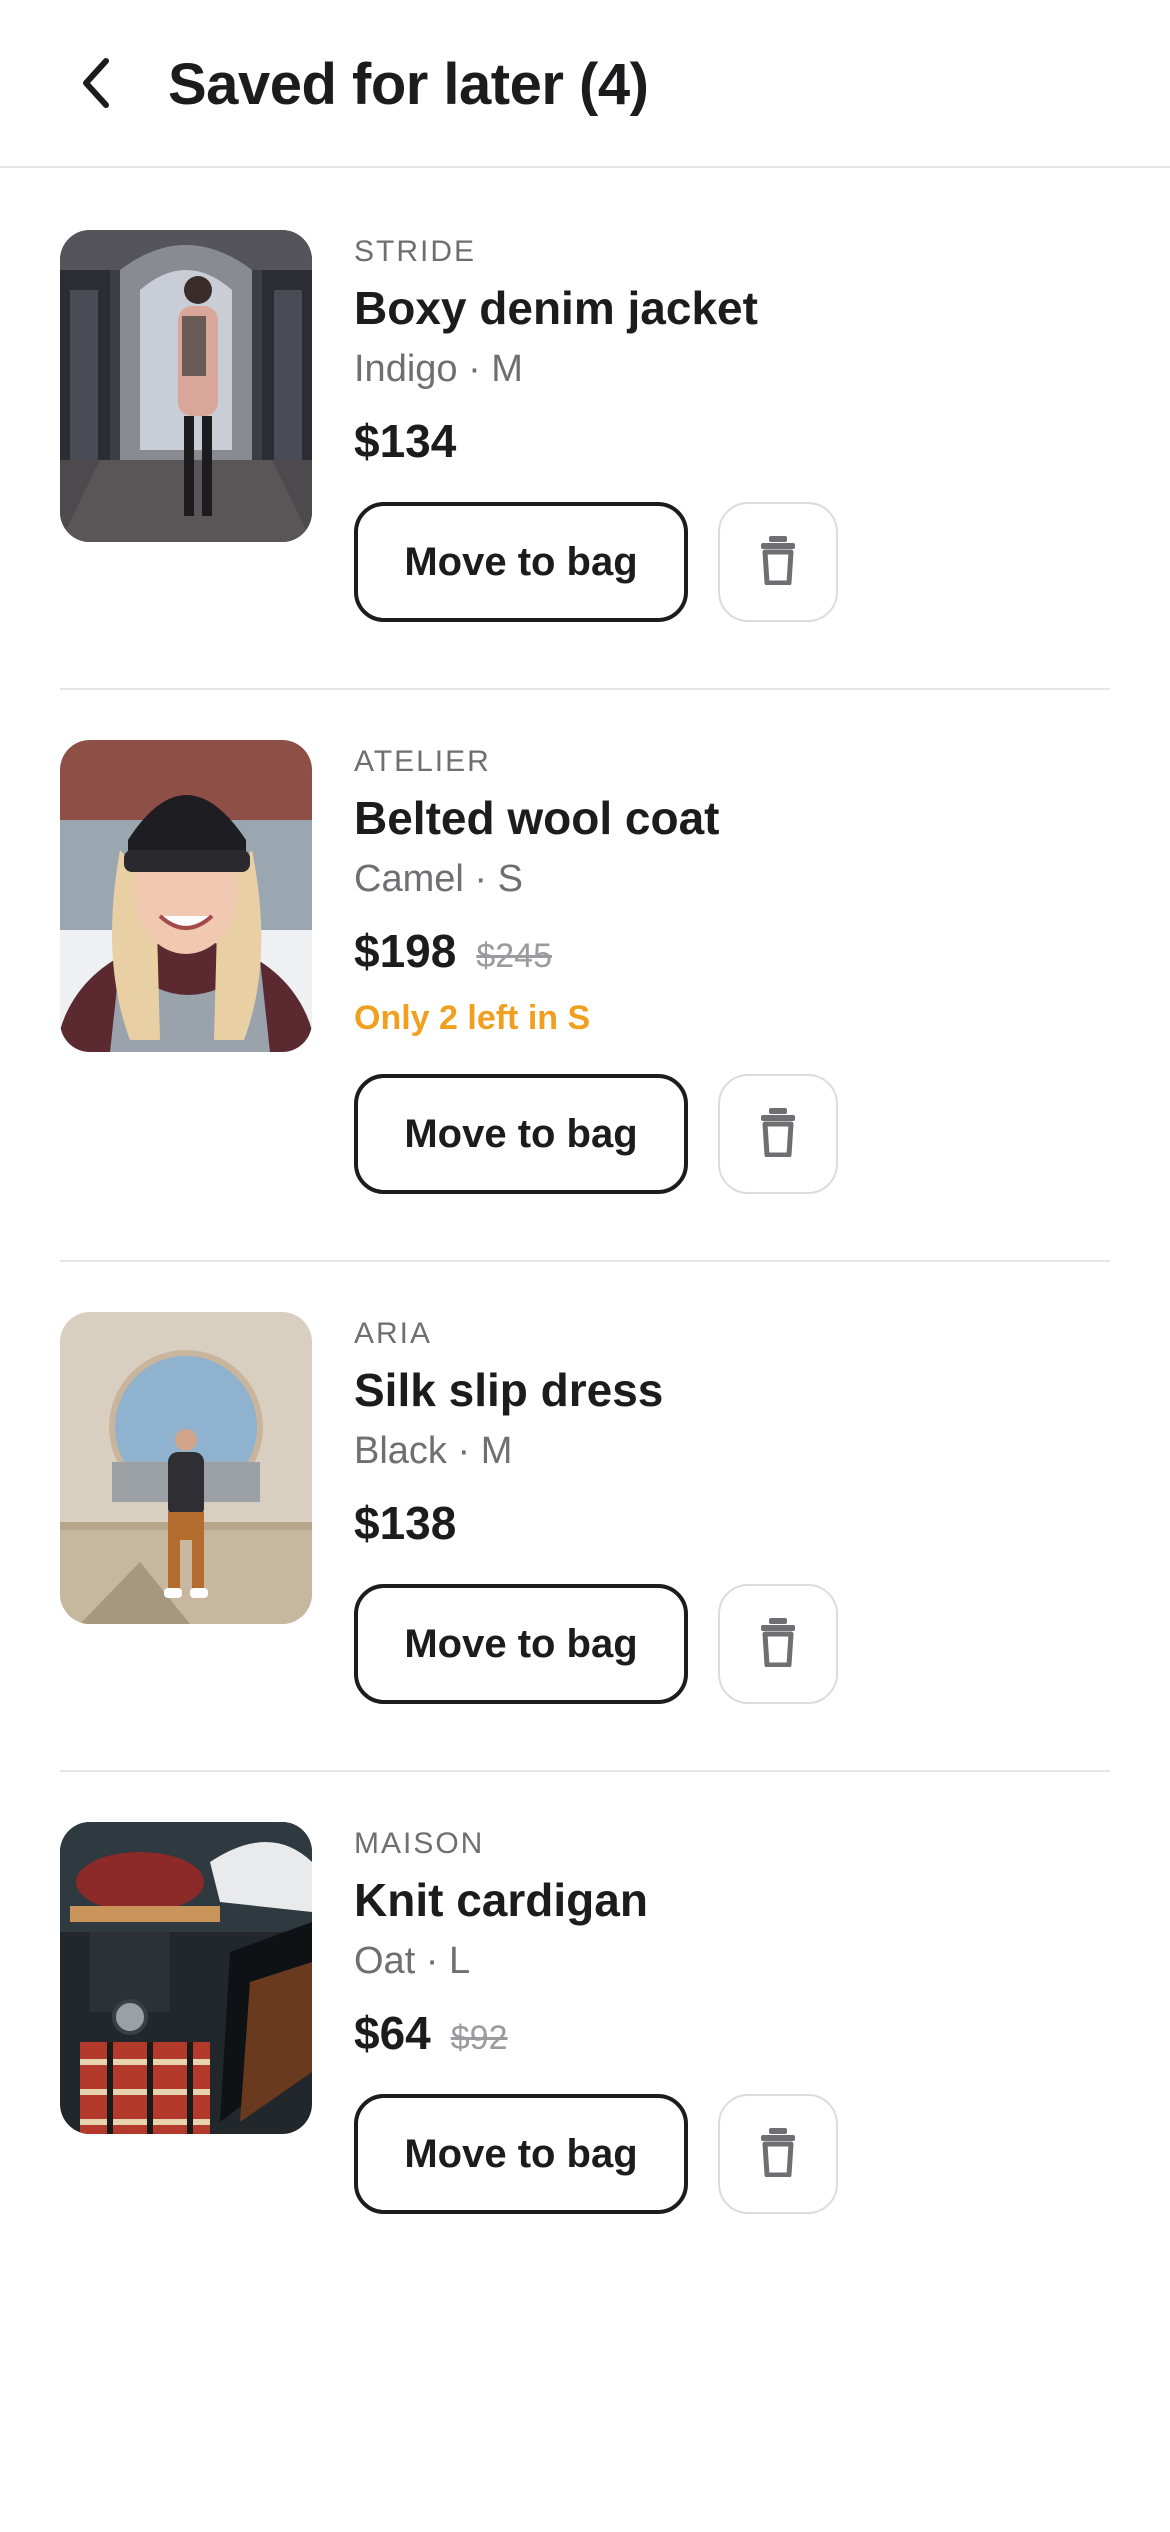 Image resolution: width=1170 pixels, height=2532 pixels. What do you see at coordinates (729, 441) in the screenshot?
I see `price-row: $134` at bounding box center [729, 441].